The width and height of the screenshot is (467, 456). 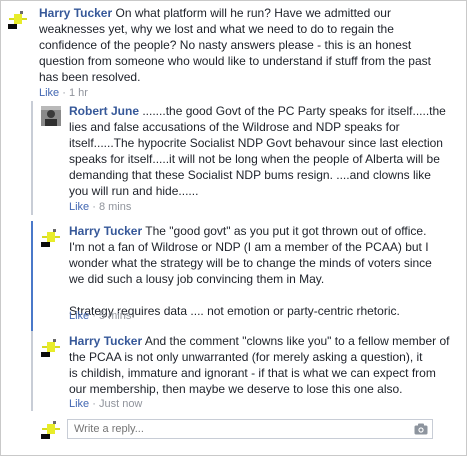 What do you see at coordinates (32, 276) in the screenshot?
I see `reply-highlight-rule` at bounding box center [32, 276].